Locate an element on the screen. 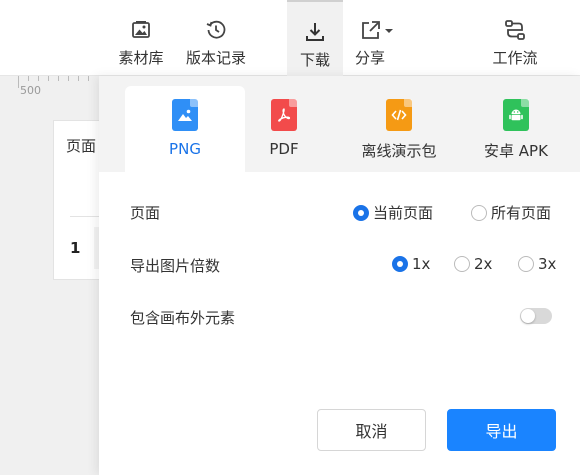  image-library-icon is located at coordinates (141, 30).